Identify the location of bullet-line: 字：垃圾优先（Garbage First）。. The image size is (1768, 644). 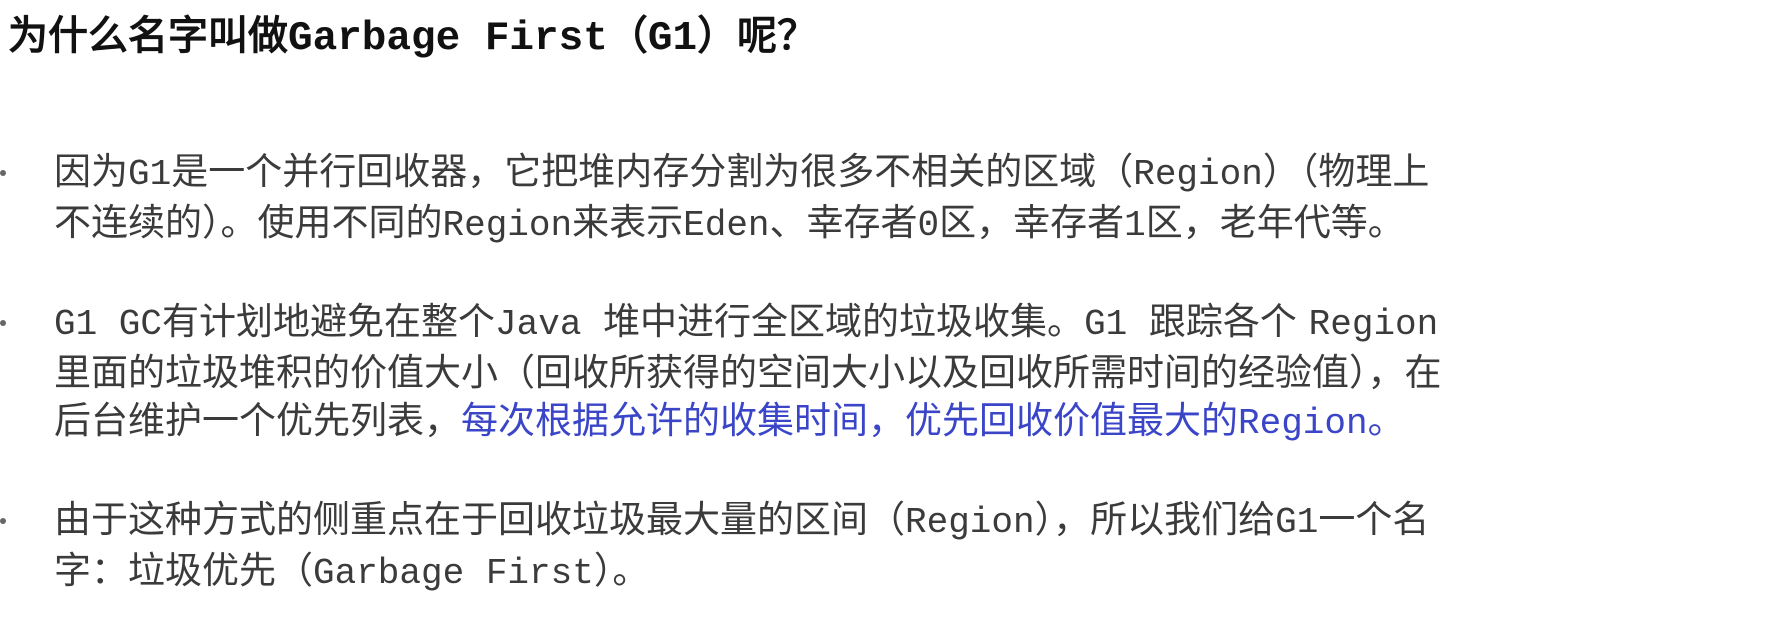
(905, 572).